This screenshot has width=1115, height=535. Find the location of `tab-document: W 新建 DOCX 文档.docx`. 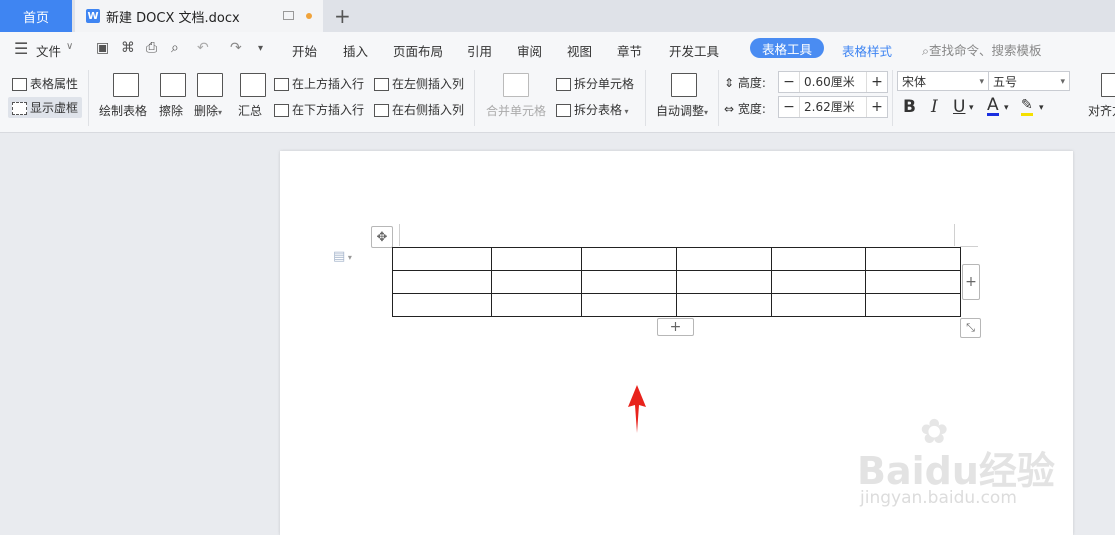

tab-document: W 新建 DOCX 文档.docx is located at coordinates (199, 16).